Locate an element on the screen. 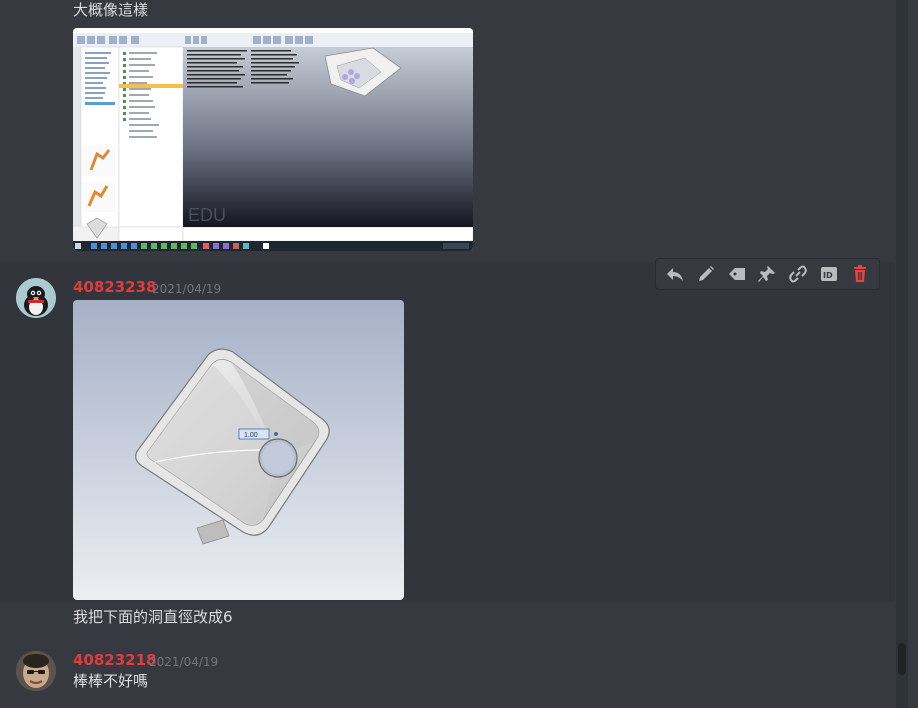 This screenshot has height=708, width=918. pin-button is located at coordinates (767, 274).